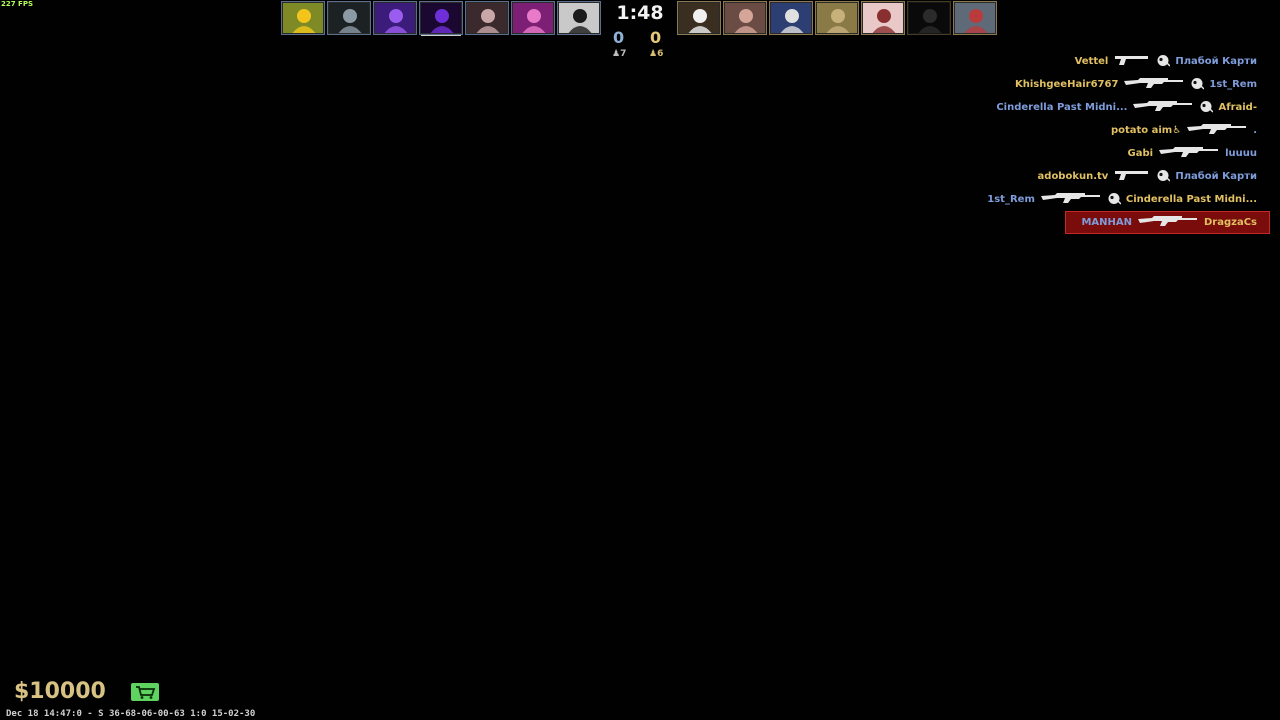 This screenshot has width=1280, height=720. I want to click on victim-name: Afraid-, so click(1237, 107).